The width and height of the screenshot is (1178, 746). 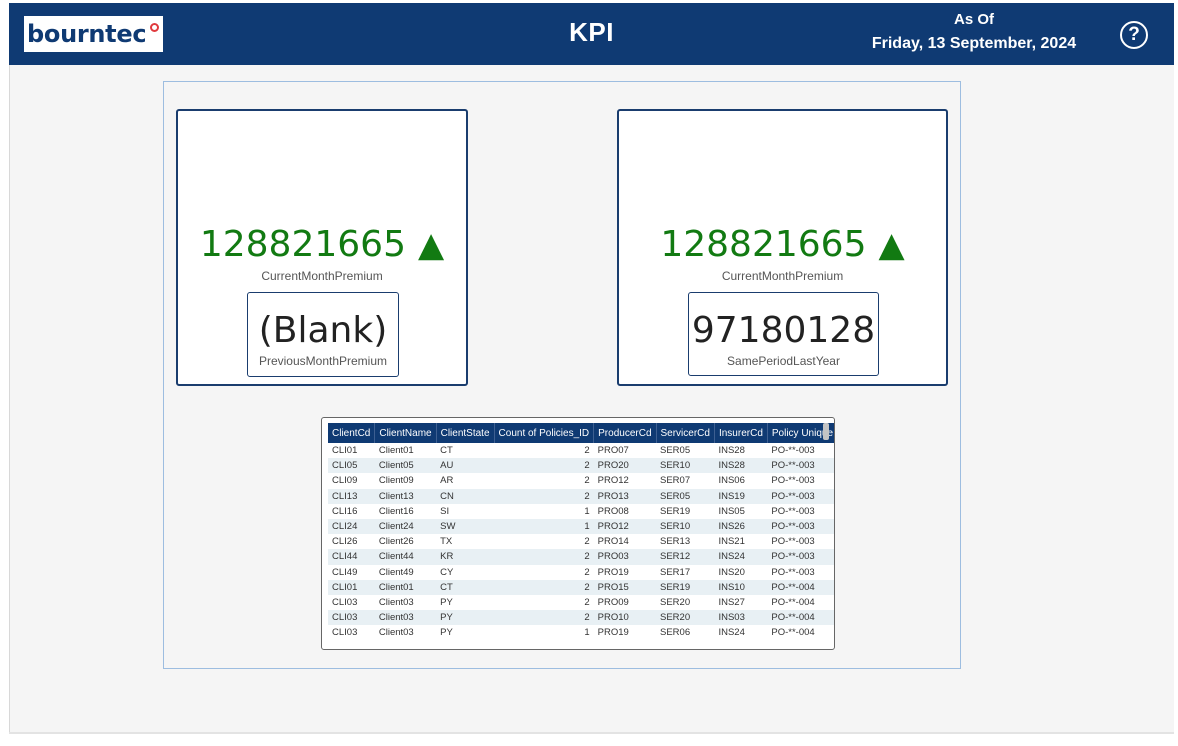 What do you see at coordinates (351, 466) in the screenshot?
I see `table-cell: CLI05` at bounding box center [351, 466].